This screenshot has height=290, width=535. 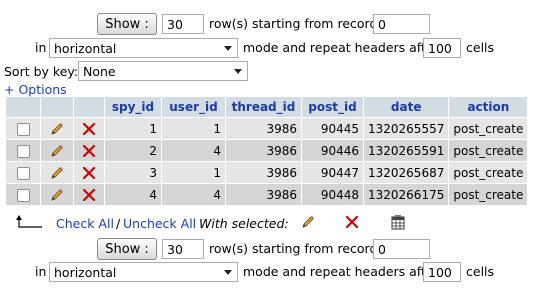 What do you see at coordinates (143, 272) in the screenshot?
I see `mode-select-bottom: horizontal` at bounding box center [143, 272].